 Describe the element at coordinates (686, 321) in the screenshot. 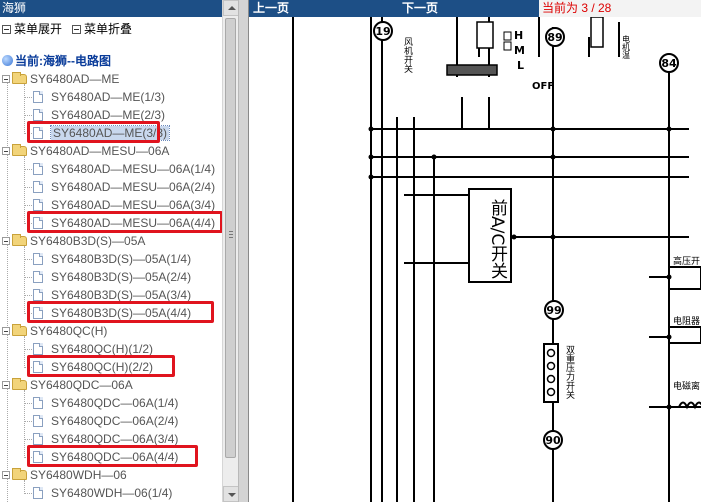

I see `resistor-label: 电阻器` at that location.